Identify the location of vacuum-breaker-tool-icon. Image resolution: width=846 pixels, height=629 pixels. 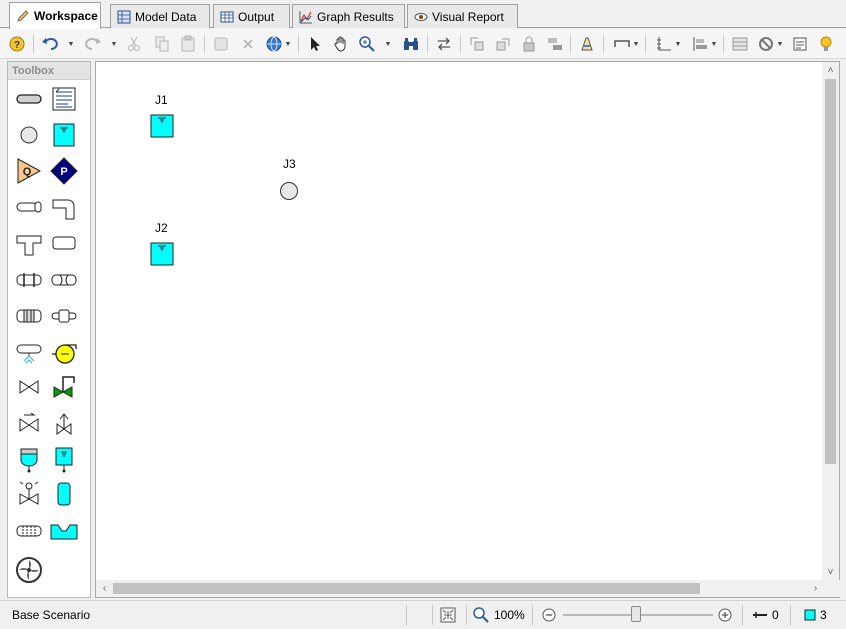
(29, 494).